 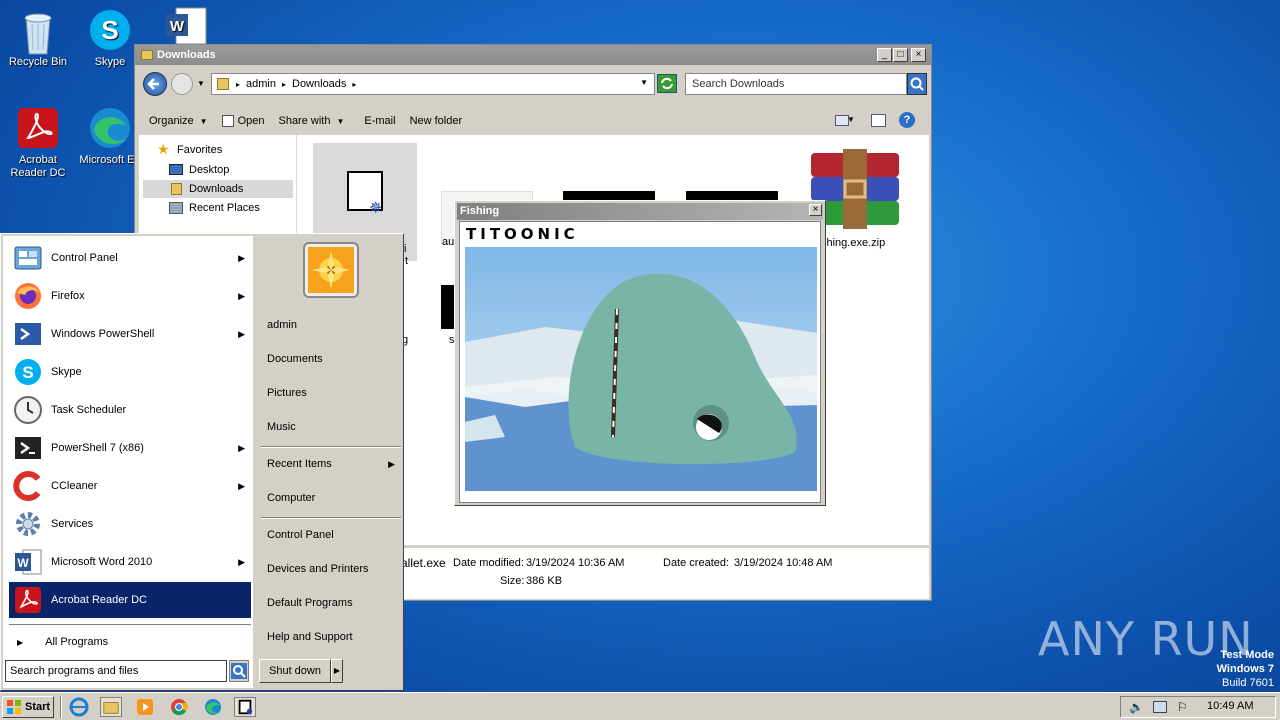 What do you see at coordinates (28, 296) in the screenshot?
I see `firefox-icon` at bounding box center [28, 296].